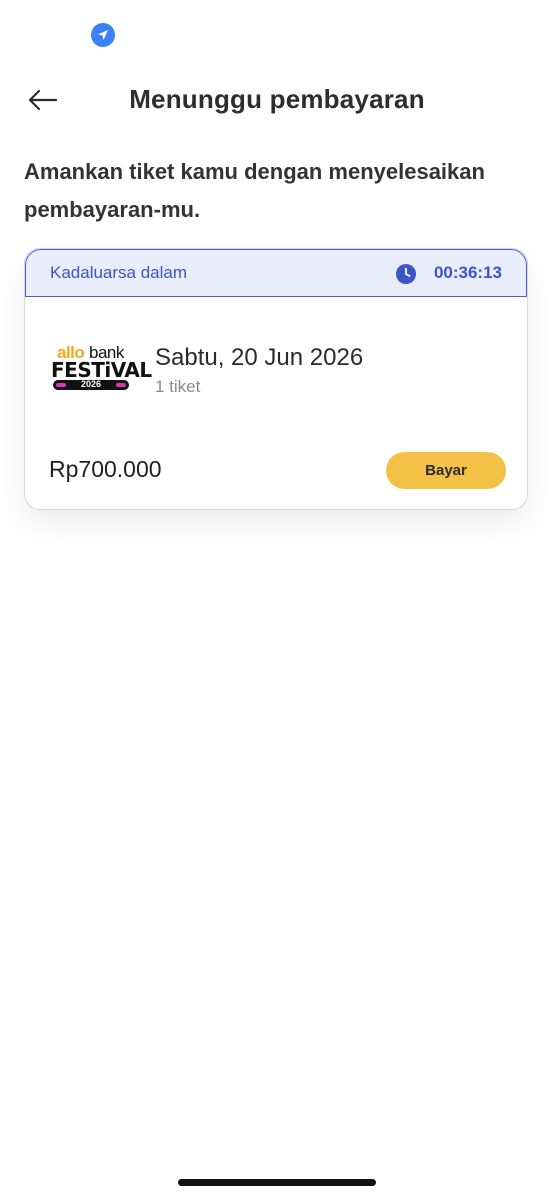 The image size is (554, 1199). What do you see at coordinates (277, 1182) in the screenshot?
I see `home-indicator` at bounding box center [277, 1182].